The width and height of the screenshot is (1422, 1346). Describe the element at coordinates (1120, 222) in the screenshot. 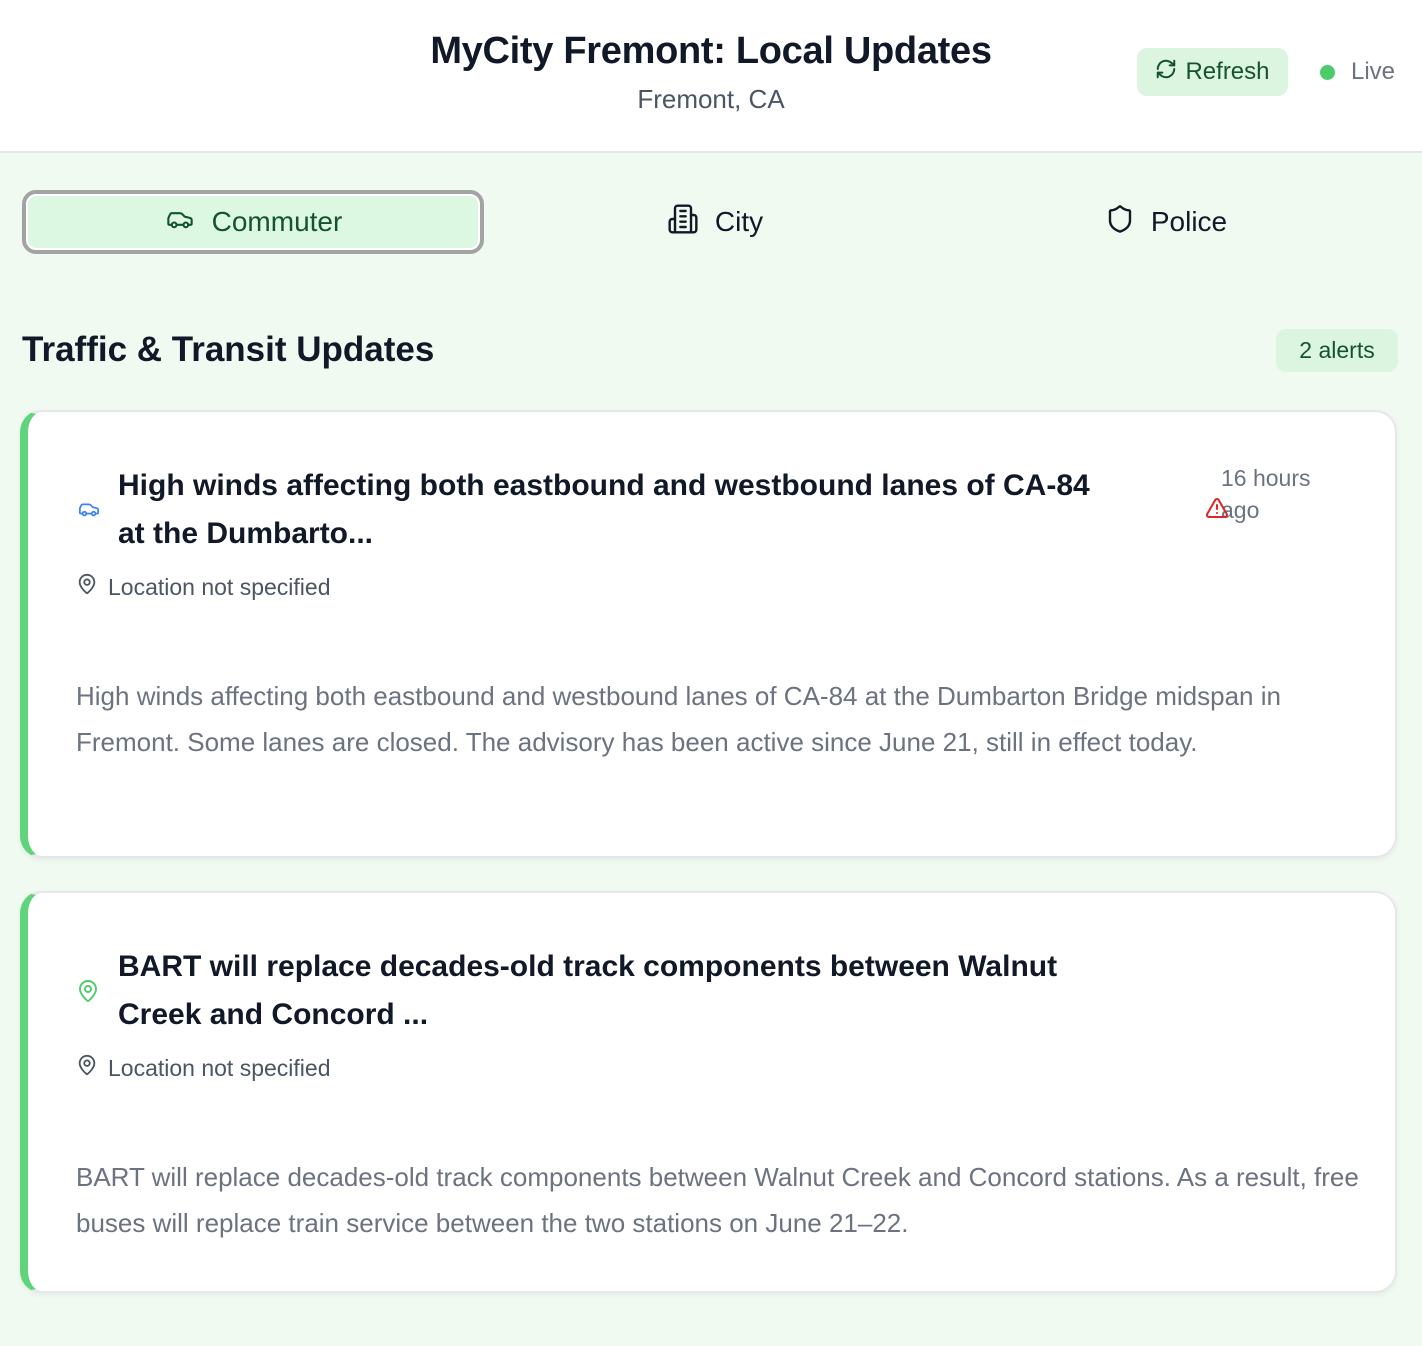

I see `shield-icon` at that location.